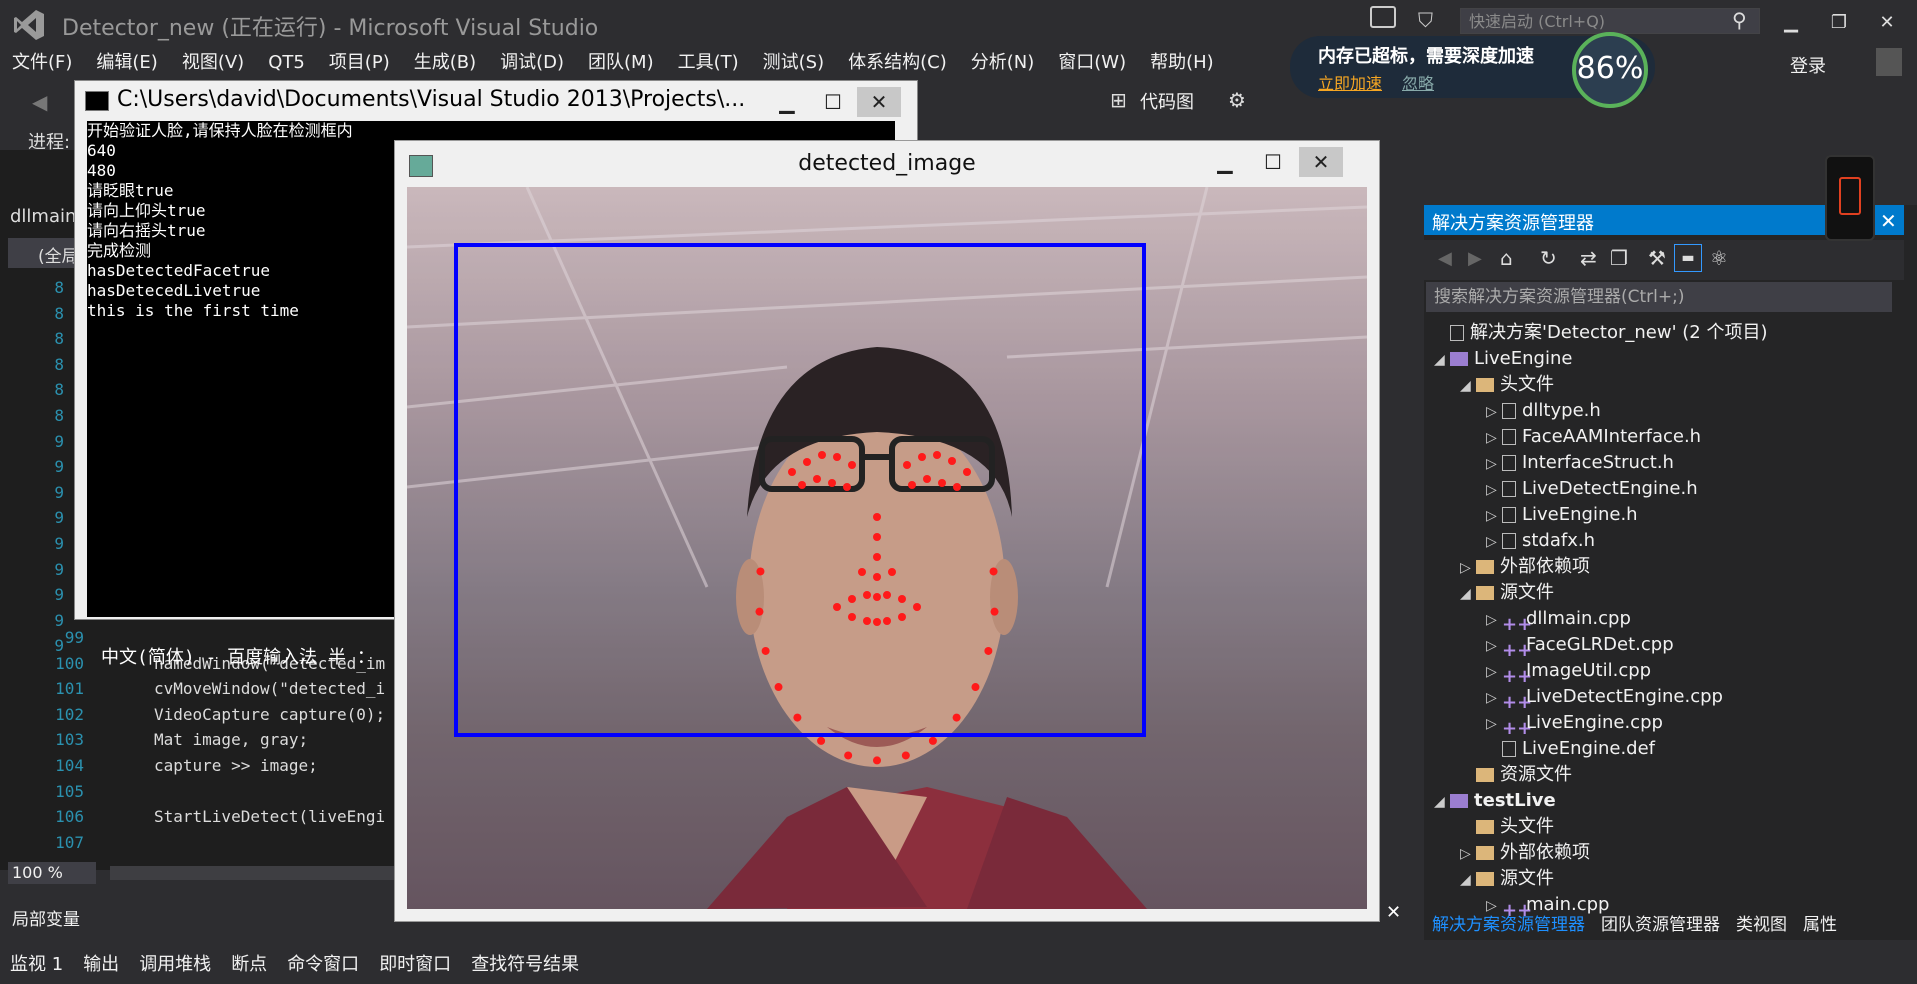 The width and height of the screenshot is (1917, 984). I want to click on tree-item: 解决方案'Detector_new' (2 个项目), so click(1600, 333).